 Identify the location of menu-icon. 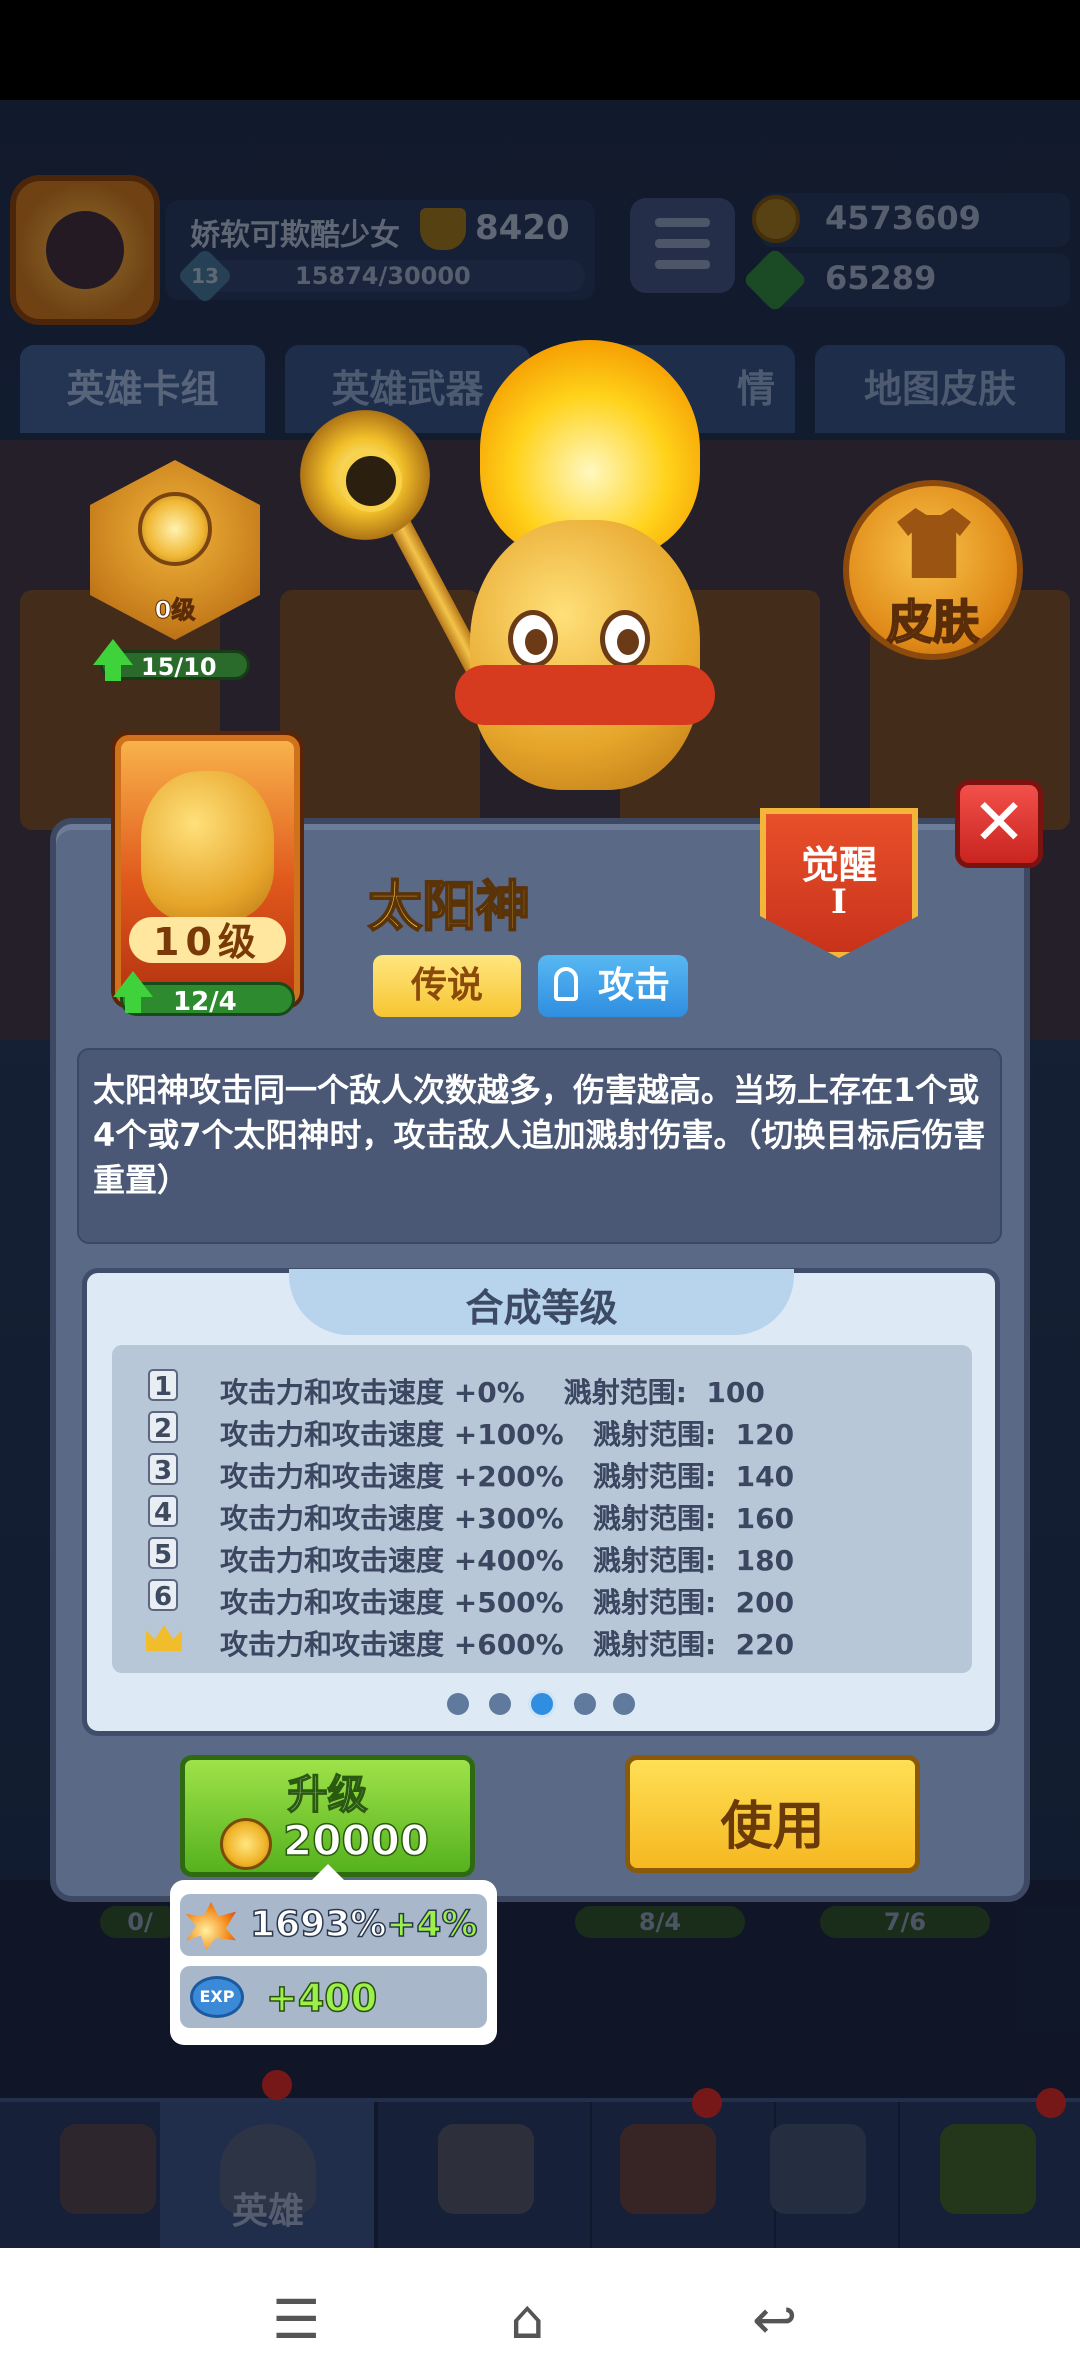
(682, 222).